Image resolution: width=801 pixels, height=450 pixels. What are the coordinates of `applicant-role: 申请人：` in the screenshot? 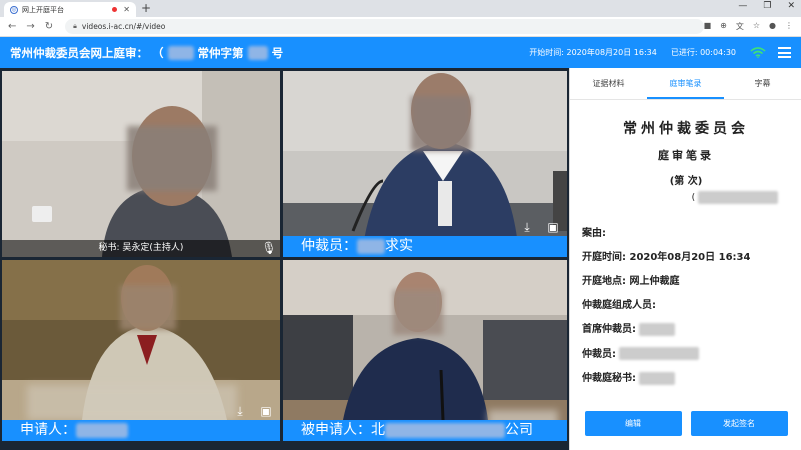 It's located at (48, 430).